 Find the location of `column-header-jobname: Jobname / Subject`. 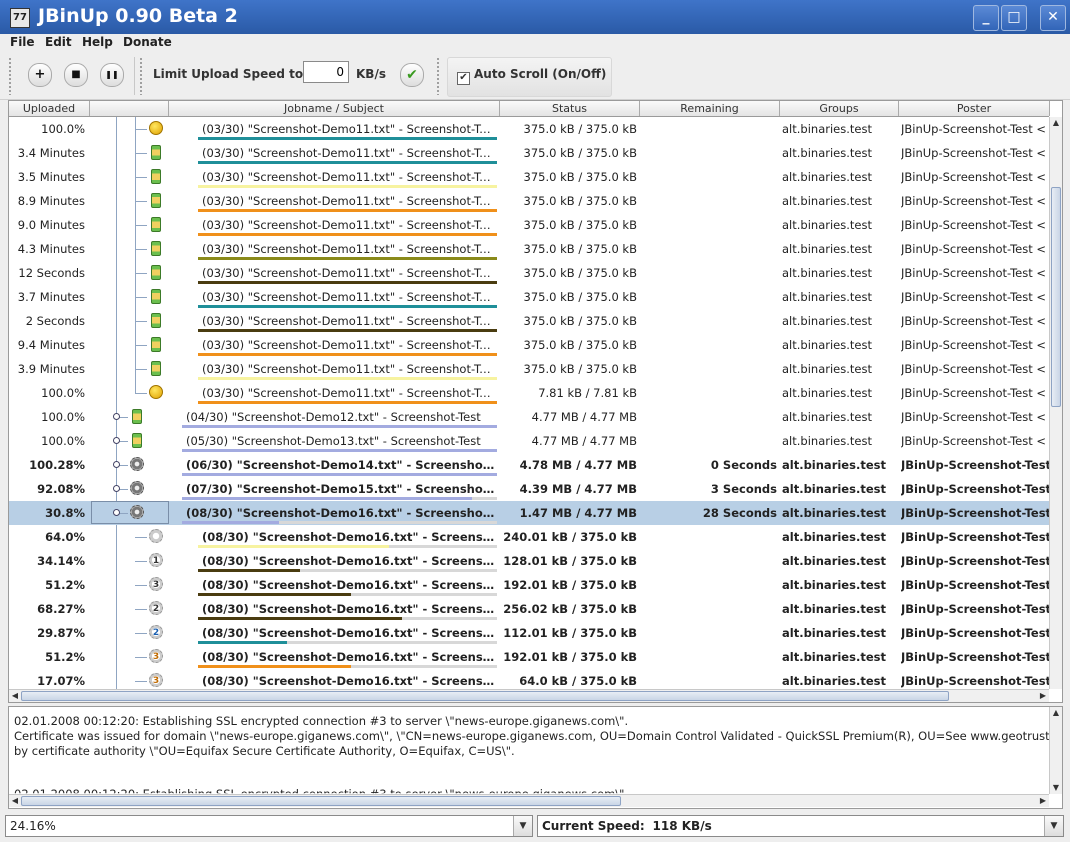

column-header-jobname: Jobname / Subject is located at coordinates (334, 108).